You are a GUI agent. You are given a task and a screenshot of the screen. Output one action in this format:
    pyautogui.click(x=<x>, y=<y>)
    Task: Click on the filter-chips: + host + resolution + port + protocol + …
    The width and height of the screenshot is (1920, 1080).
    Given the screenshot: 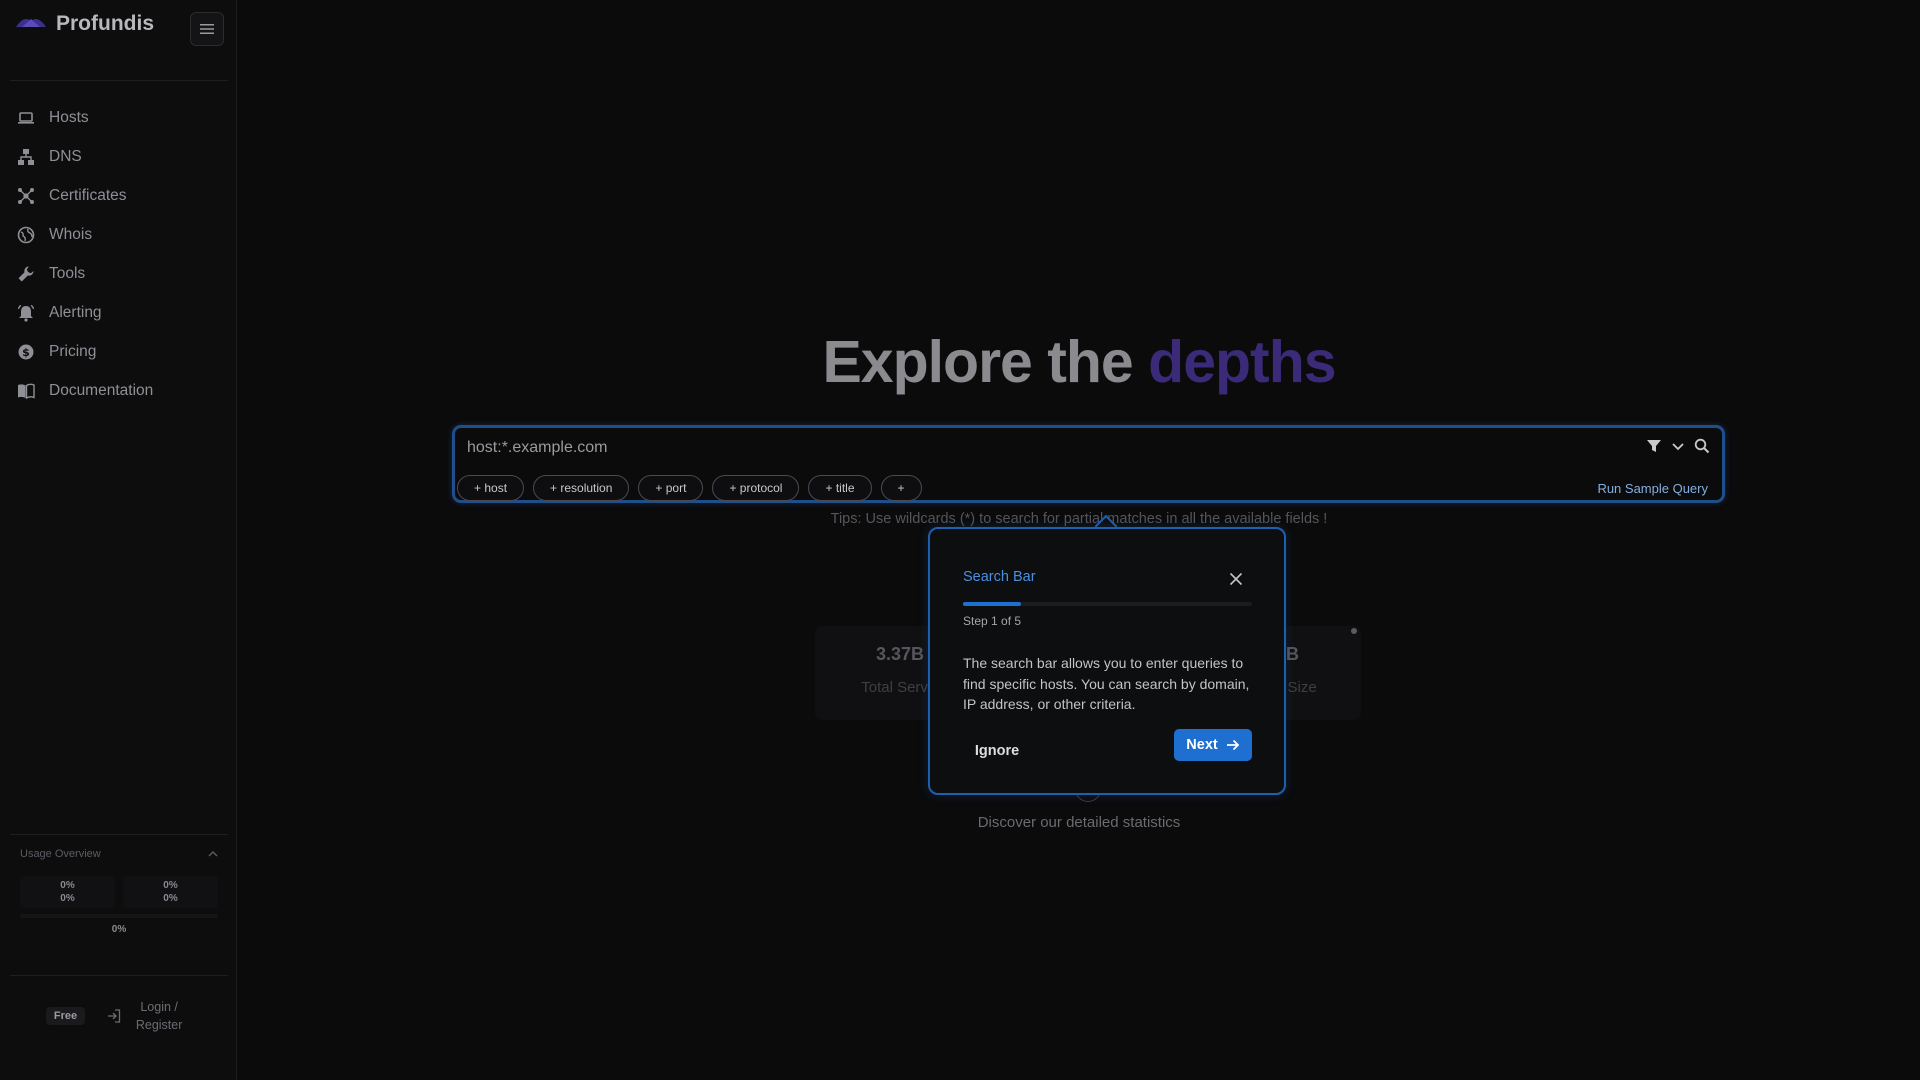 What is the action you would take?
    pyautogui.click(x=689, y=488)
    